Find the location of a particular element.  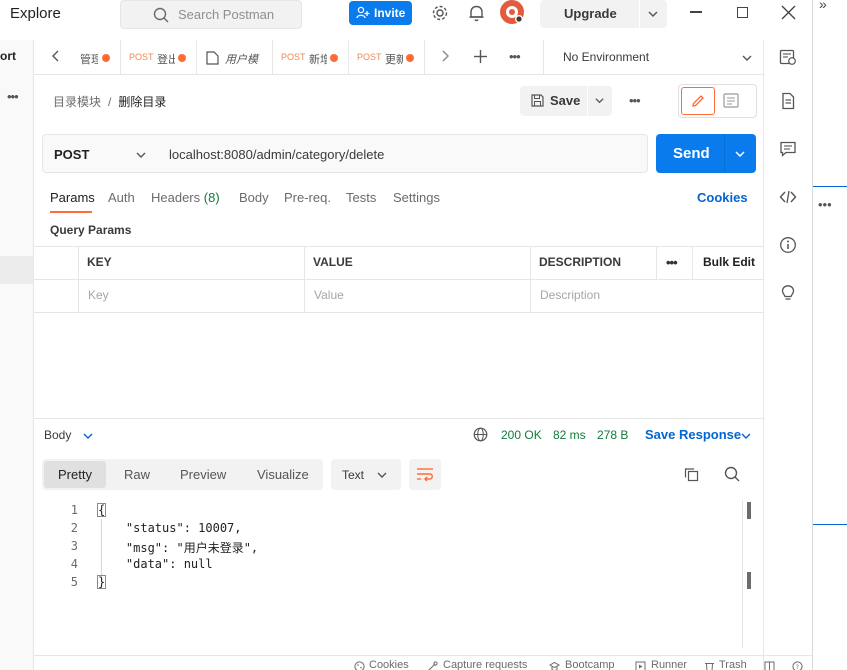

help-icon: ? is located at coordinates (797, 665).